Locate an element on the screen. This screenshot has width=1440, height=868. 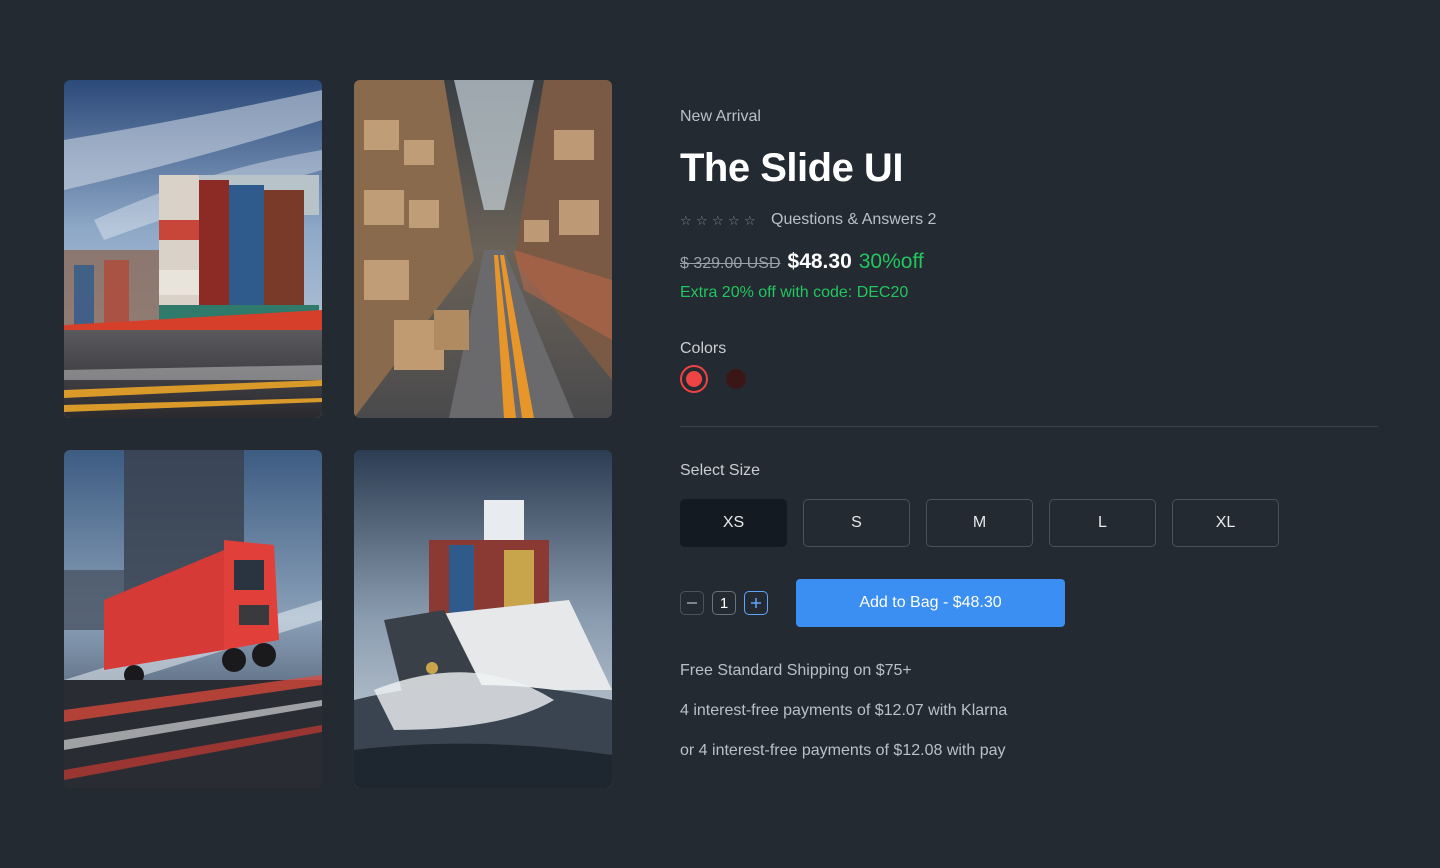
product-image-cargo-ship is located at coordinates (483, 619).